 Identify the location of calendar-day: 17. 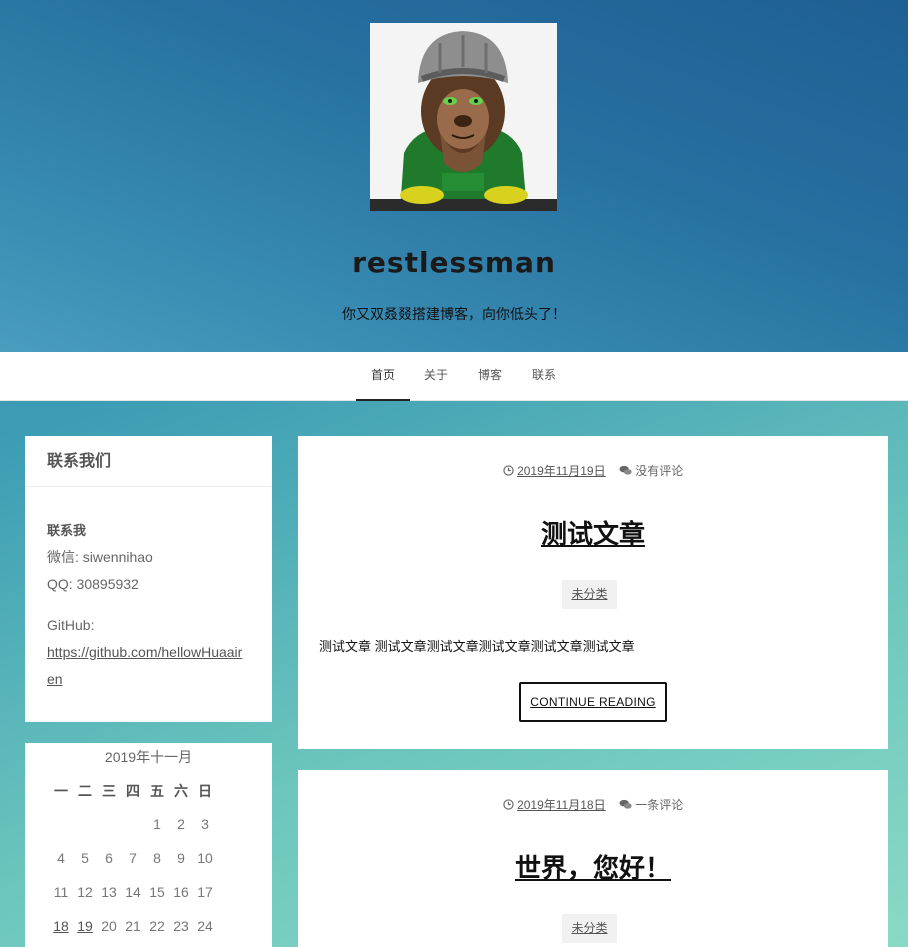
(205, 892).